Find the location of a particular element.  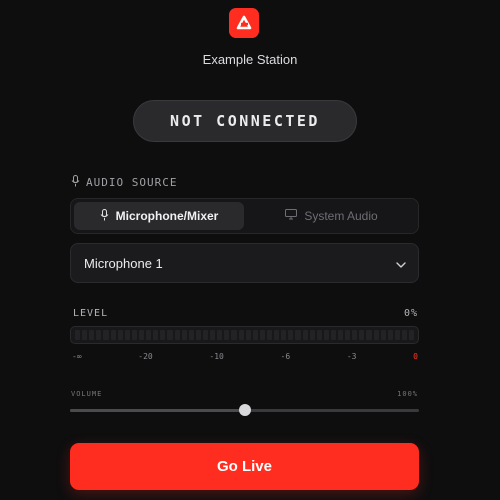

system-audio-option: System Audio is located at coordinates (331, 216).